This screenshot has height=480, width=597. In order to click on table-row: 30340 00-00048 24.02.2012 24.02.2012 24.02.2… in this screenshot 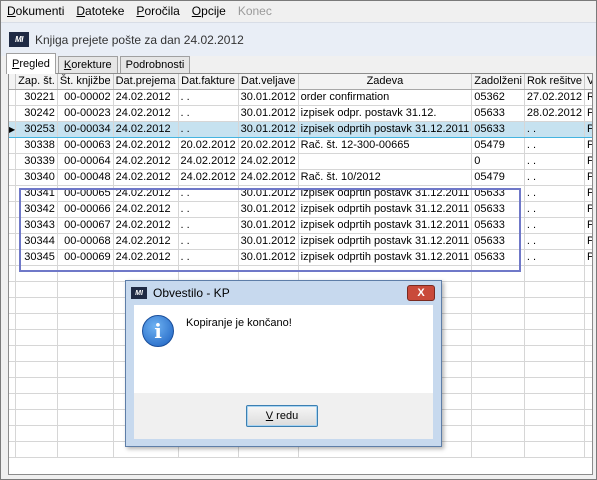, I will do `click(300, 177)`.